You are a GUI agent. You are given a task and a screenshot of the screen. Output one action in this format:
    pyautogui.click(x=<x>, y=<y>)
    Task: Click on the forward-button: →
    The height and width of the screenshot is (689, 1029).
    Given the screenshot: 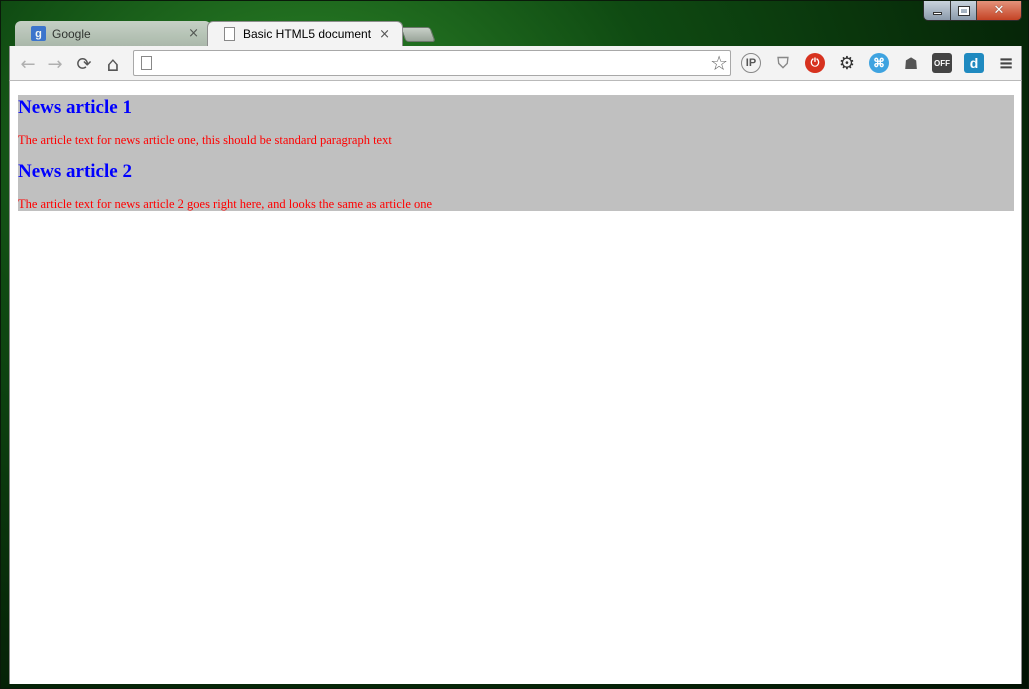 What is the action you would take?
    pyautogui.click(x=55, y=64)
    